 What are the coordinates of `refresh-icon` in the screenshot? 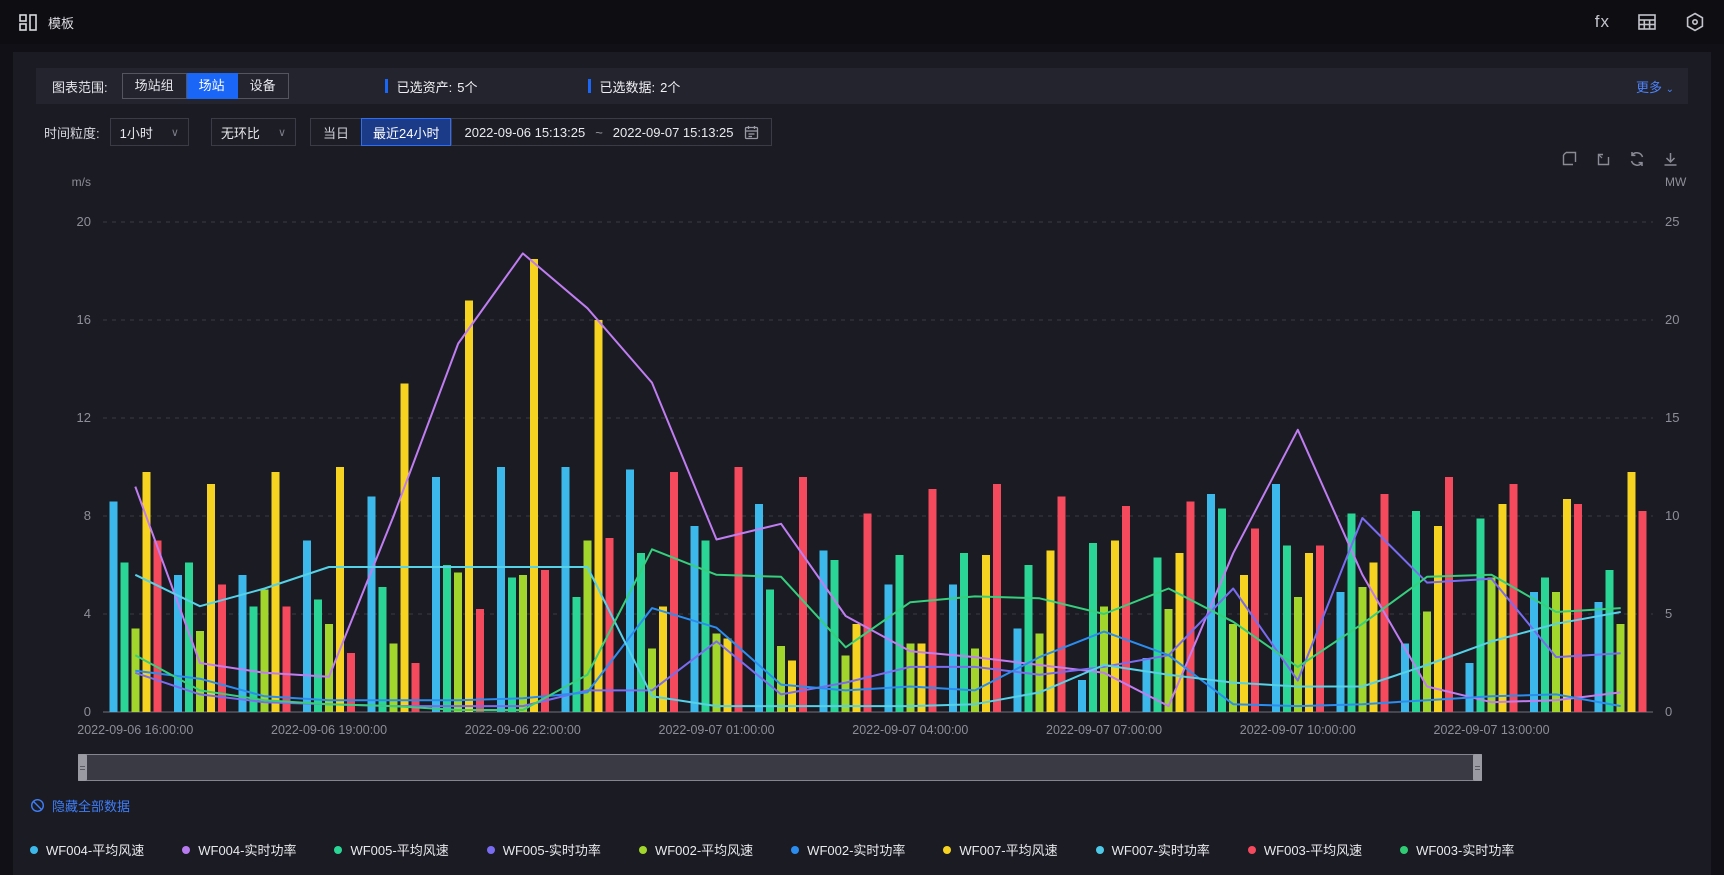 It's located at (1637, 159).